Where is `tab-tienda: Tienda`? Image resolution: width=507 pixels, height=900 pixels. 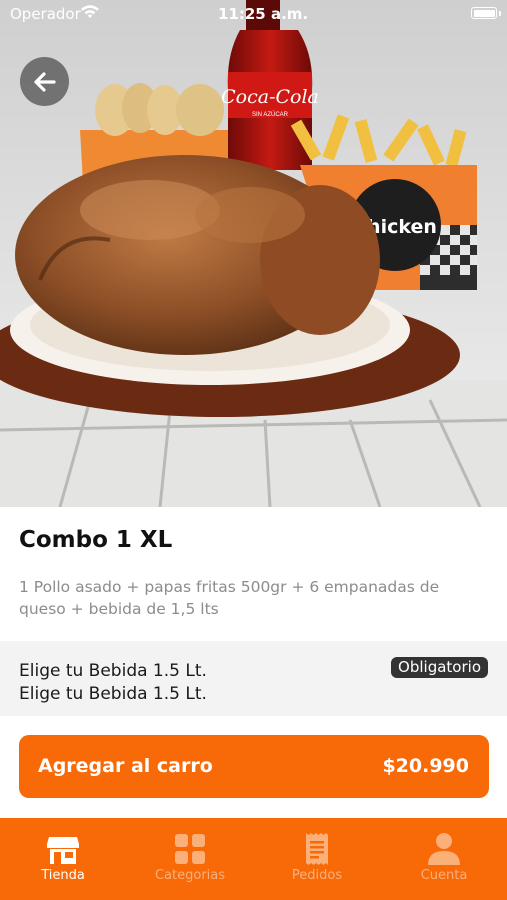
tab-tienda: Tienda is located at coordinates (63, 859).